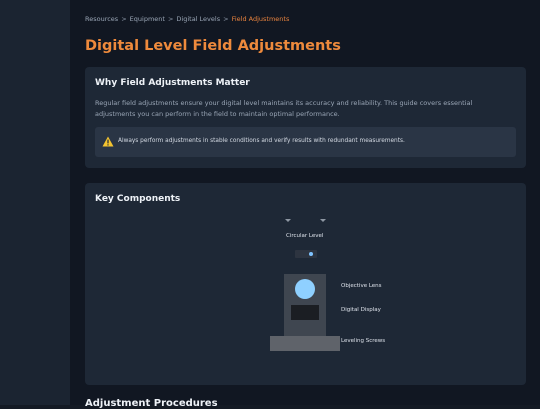 This screenshot has height=409, width=540. I want to click on warning-triangle-icon, so click(108, 141).